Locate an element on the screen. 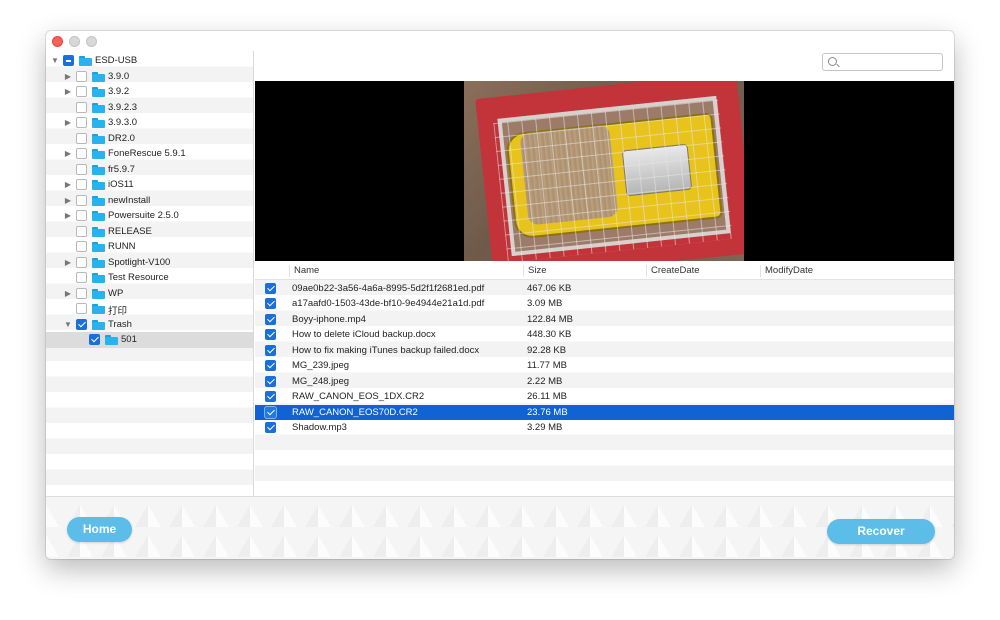 This screenshot has height=620, width=1000. tree-item: ▶ 3.9.2 is located at coordinates (149, 92).